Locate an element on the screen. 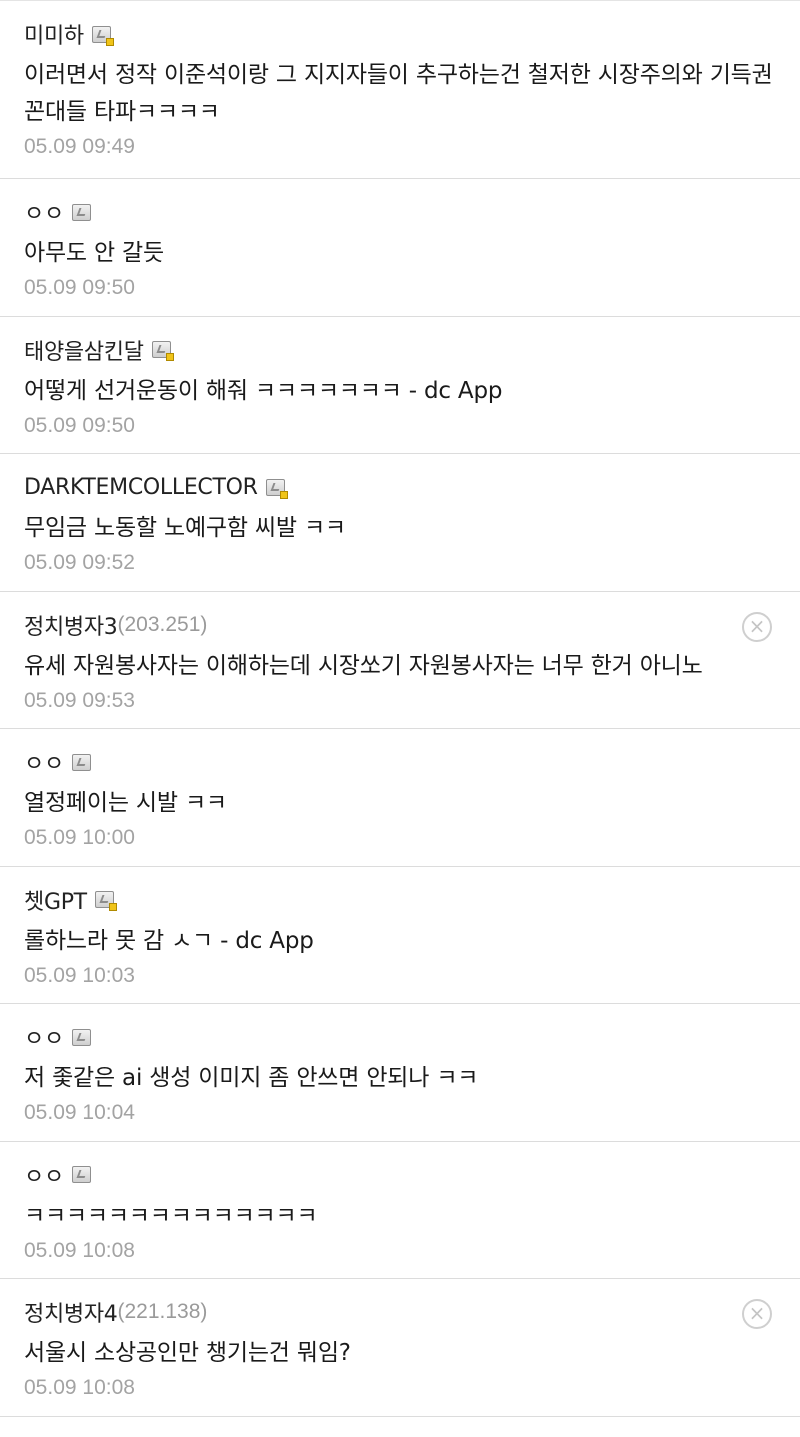 This screenshot has width=800, height=1437. comment-text: 어떻게 선거운동이 해줘 ㅋㅋㅋㅋㅋㅋㅋ - dc App is located at coordinates (263, 390).